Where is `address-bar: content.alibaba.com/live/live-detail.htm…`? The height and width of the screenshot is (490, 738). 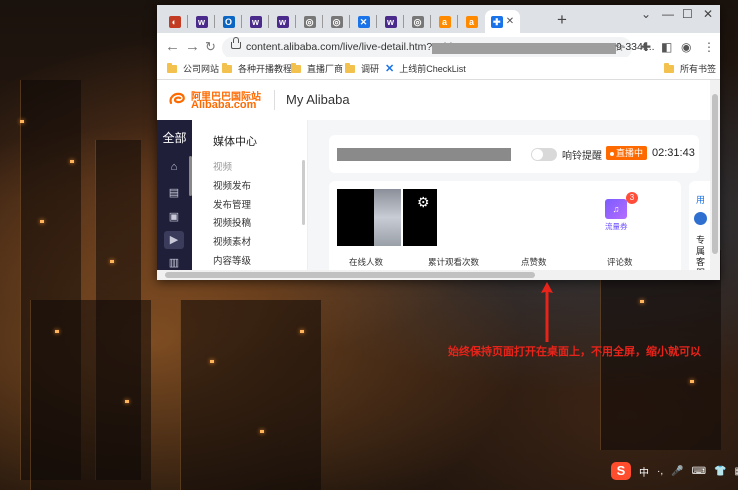
address-bar: content.alibaba.com/live/live-detail.htm… is located at coordinates (438, 48).